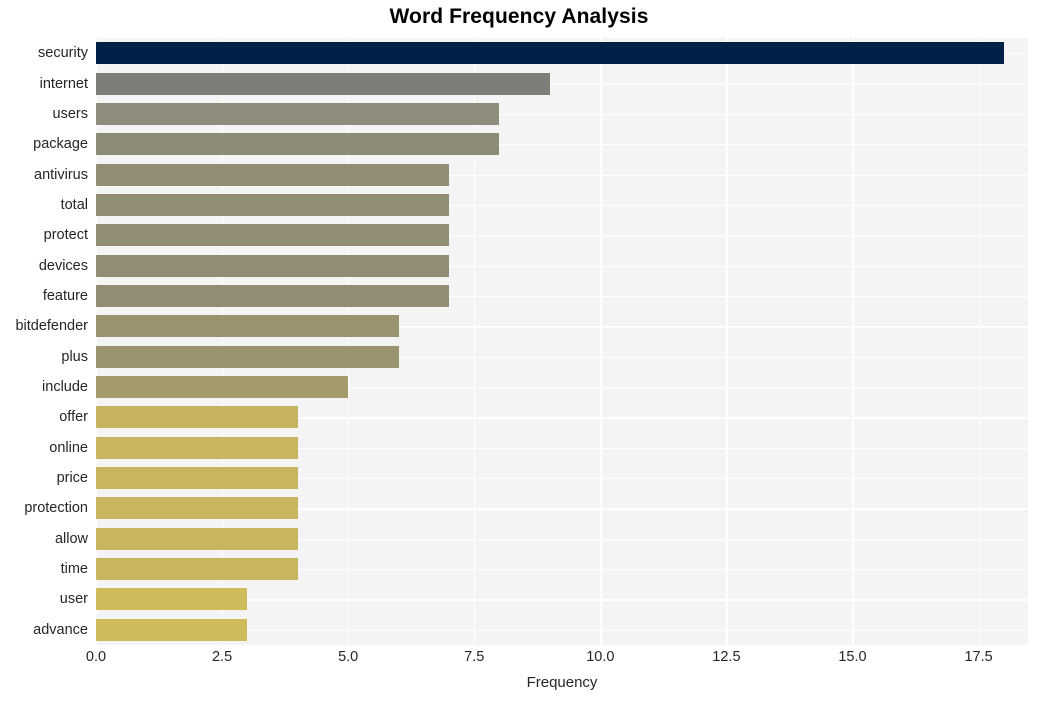 This screenshot has width=1038, height=701. What do you see at coordinates (60, 629) in the screenshot?
I see `y-axis-tick-label: advance` at bounding box center [60, 629].